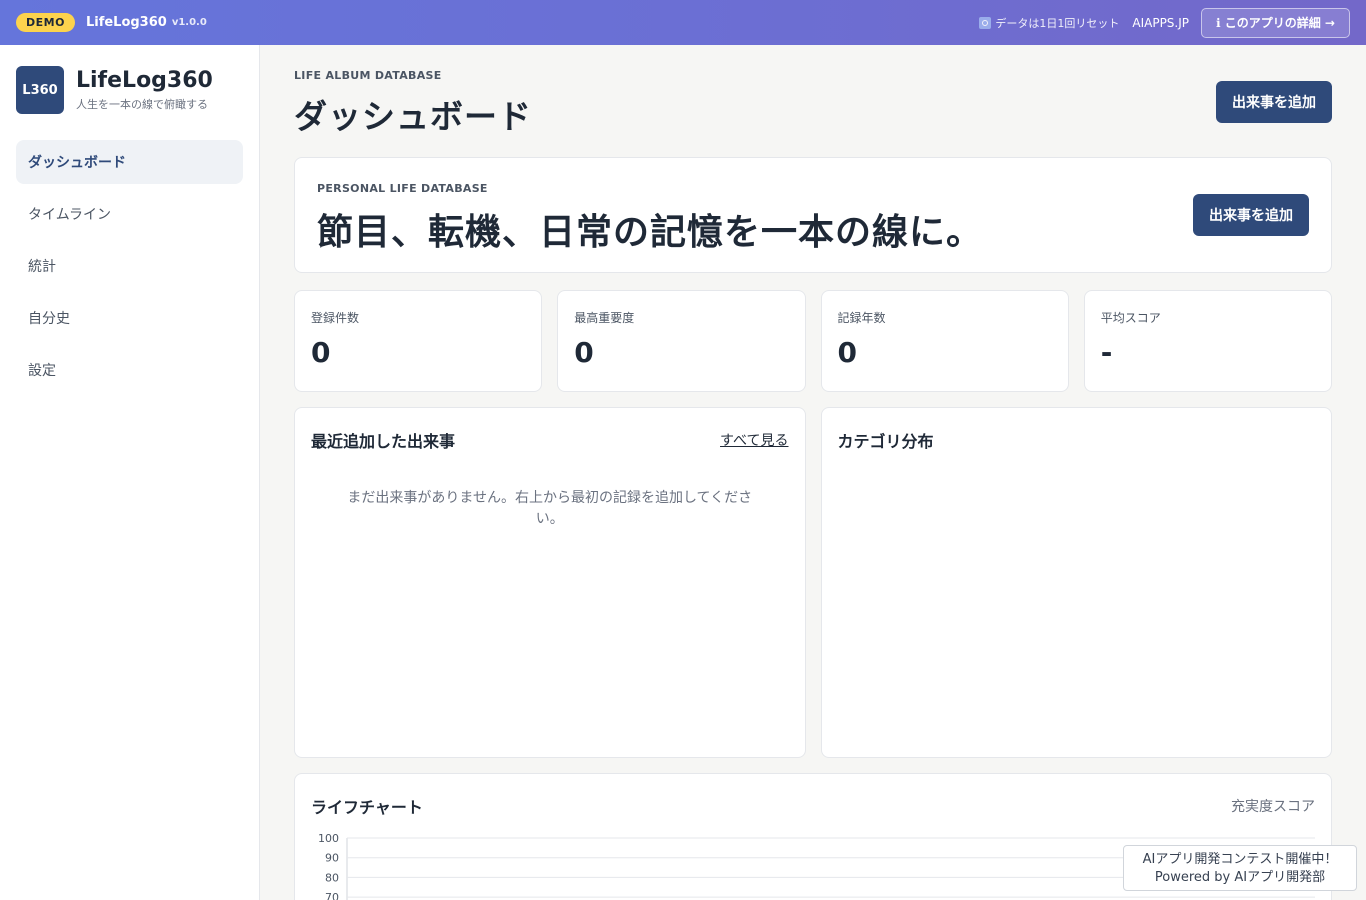 This screenshot has width=1366, height=900. Describe the element at coordinates (129, 214) in the screenshot. I see `sidebar-item-timeline: タイムライン` at that location.